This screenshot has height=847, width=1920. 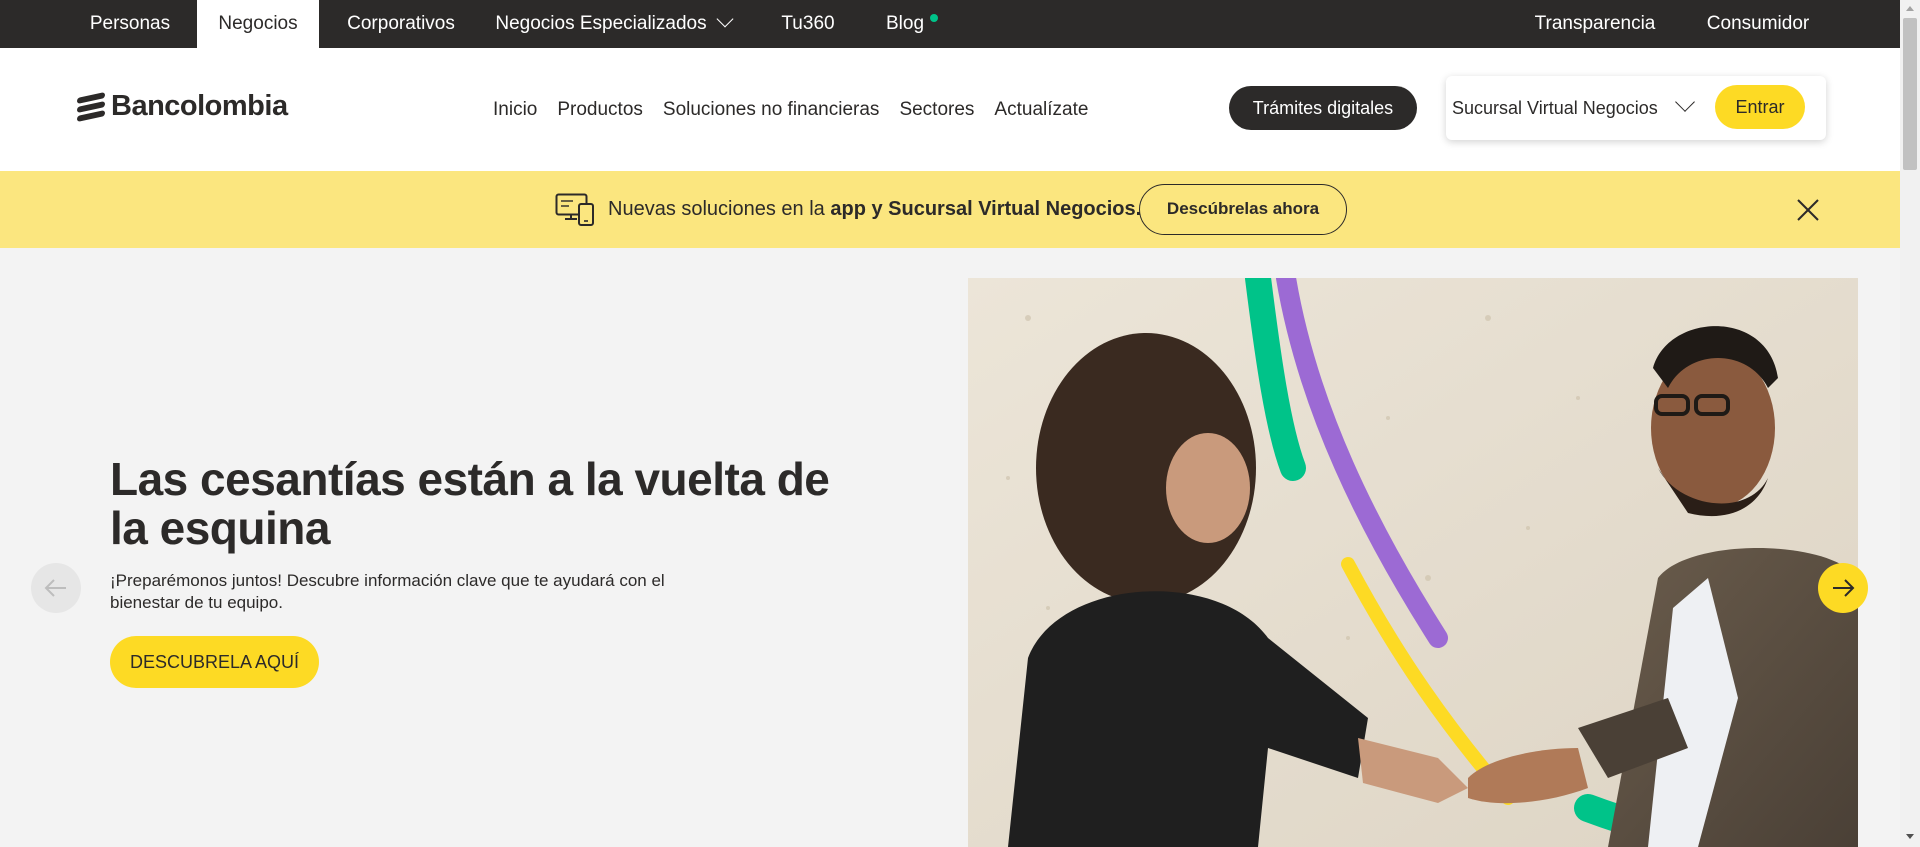 I want to click on topbar-item-negocios: Negocios, so click(x=258, y=24).